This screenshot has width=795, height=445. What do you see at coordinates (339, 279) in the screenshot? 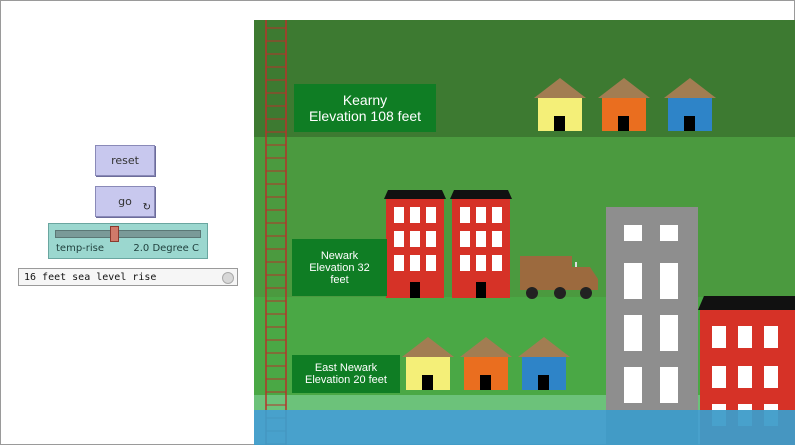
I see `newark-elevation-line2: feet` at bounding box center [339, 279].